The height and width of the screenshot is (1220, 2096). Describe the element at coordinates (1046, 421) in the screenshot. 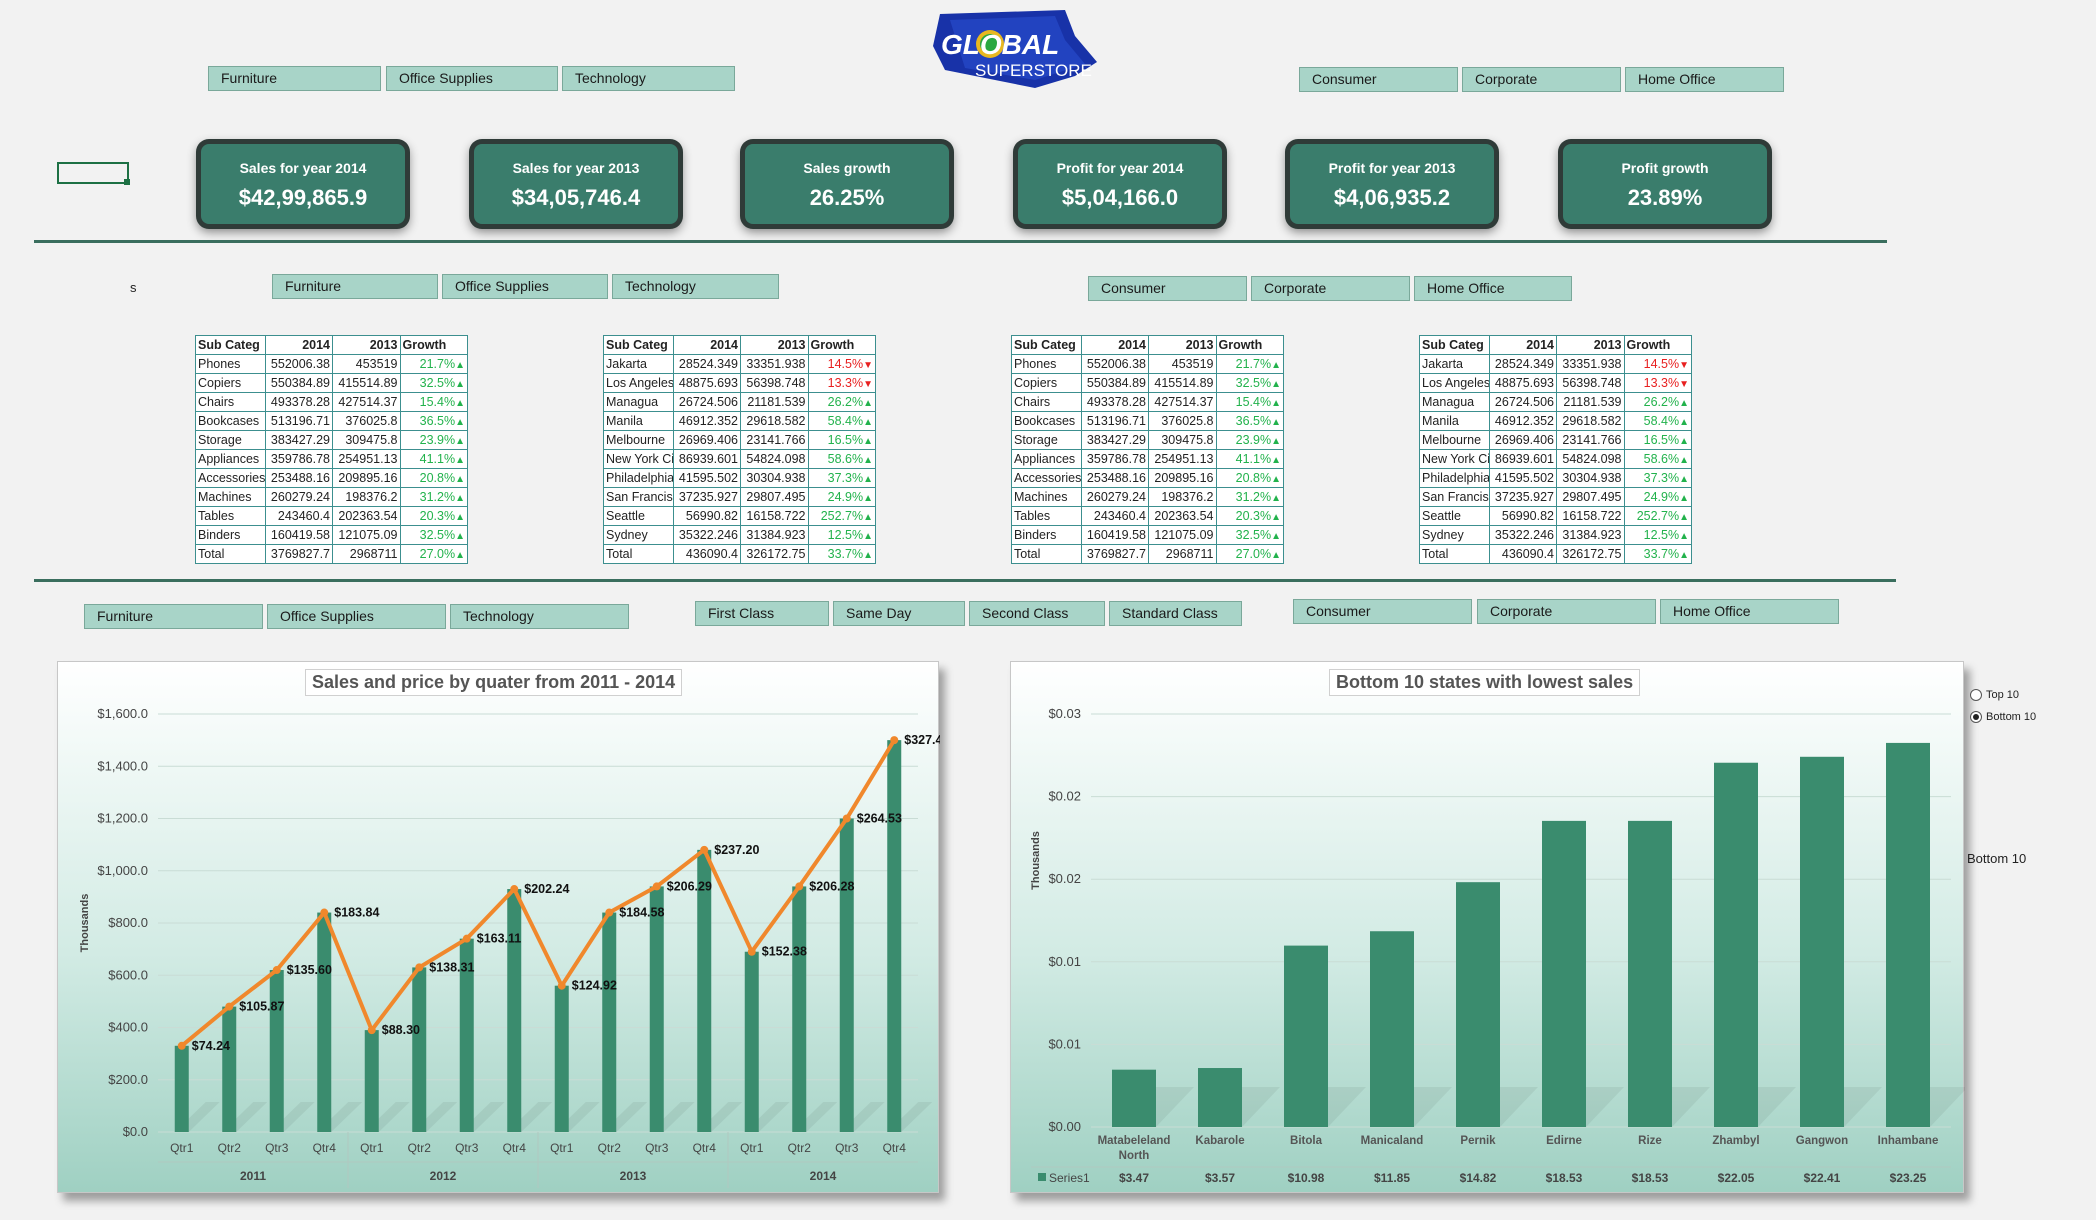

I see `row-label: Bookcases` at that location.